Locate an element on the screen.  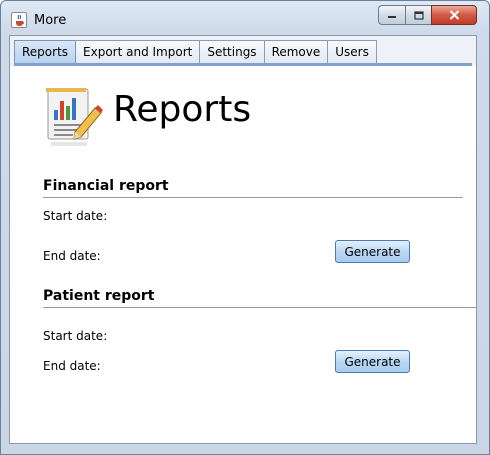
close-icon is located at coordinates (454, 15).